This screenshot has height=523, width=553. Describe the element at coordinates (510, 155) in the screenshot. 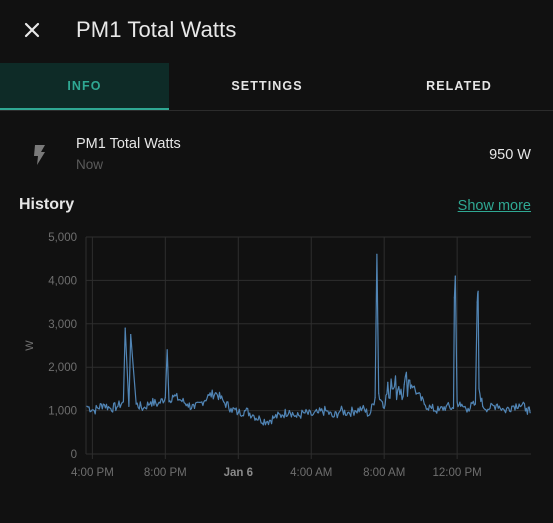

I see `entity-state-value: 950 W` at that location.